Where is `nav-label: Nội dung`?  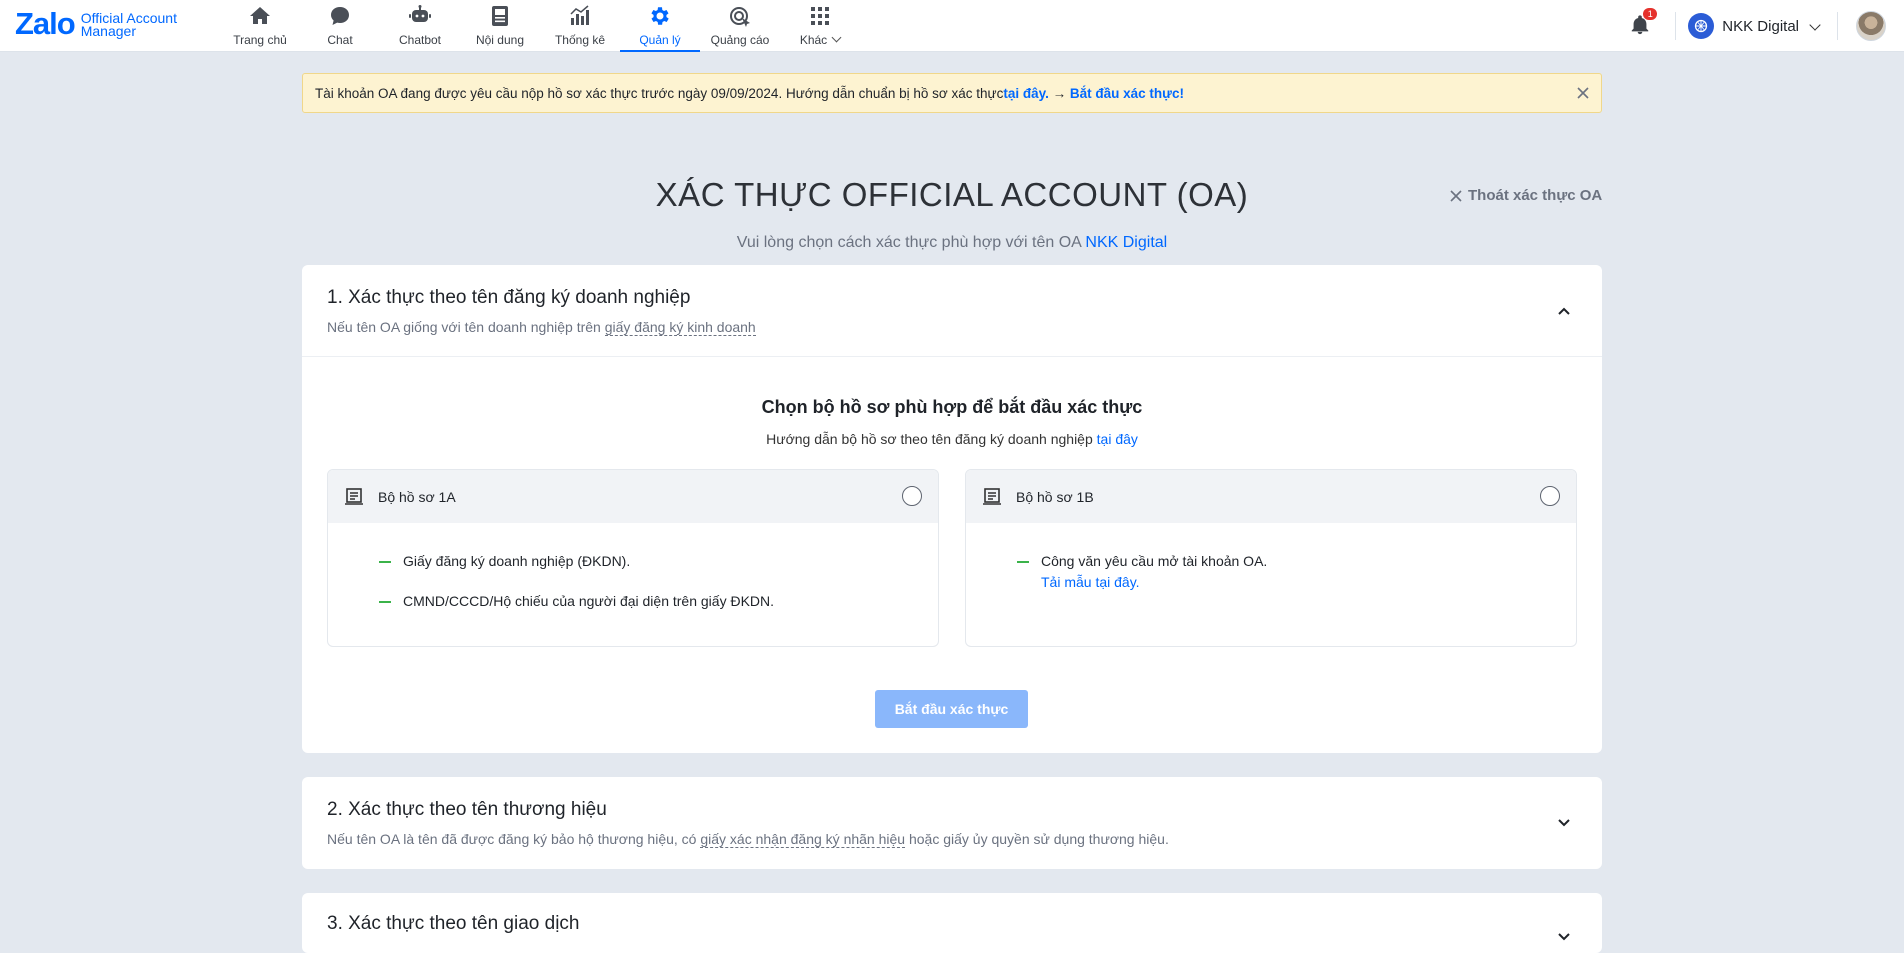 nav-label: Nội dung is located at coordinates (500, 40).